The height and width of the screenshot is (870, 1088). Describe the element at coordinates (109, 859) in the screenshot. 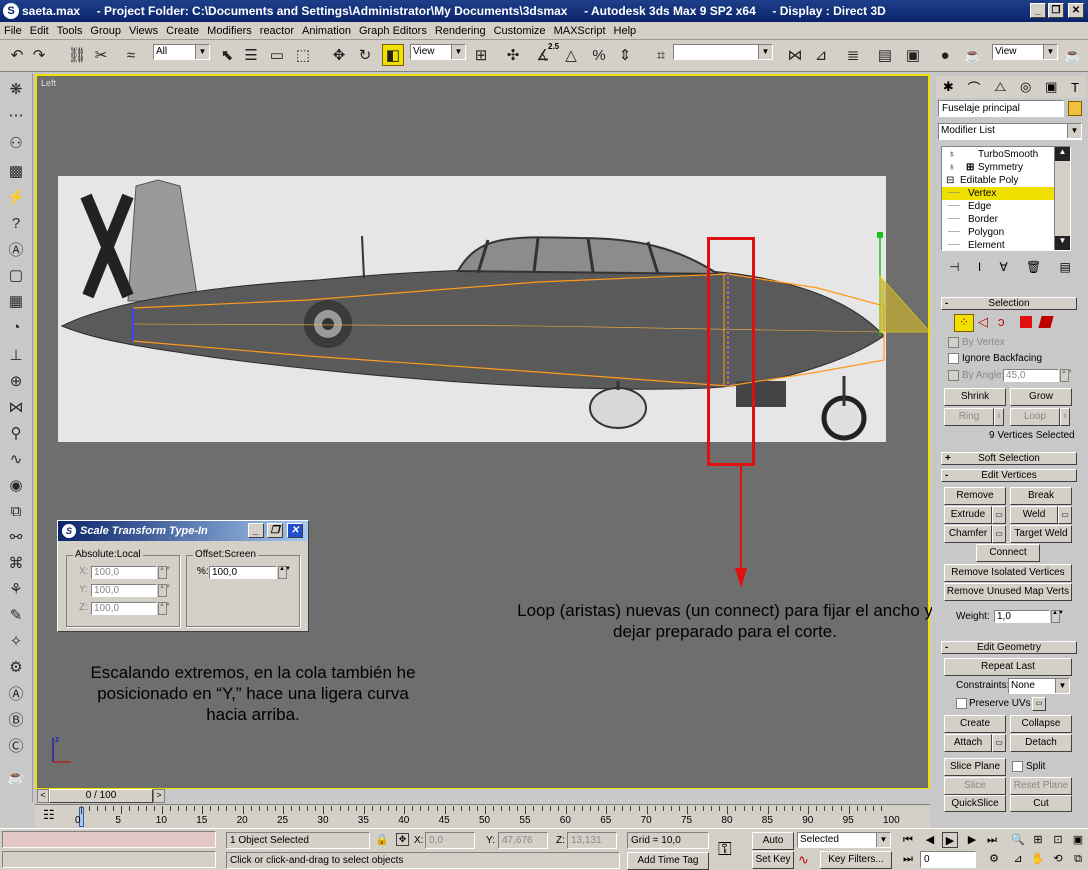

I see `maxscript-output` at that location.